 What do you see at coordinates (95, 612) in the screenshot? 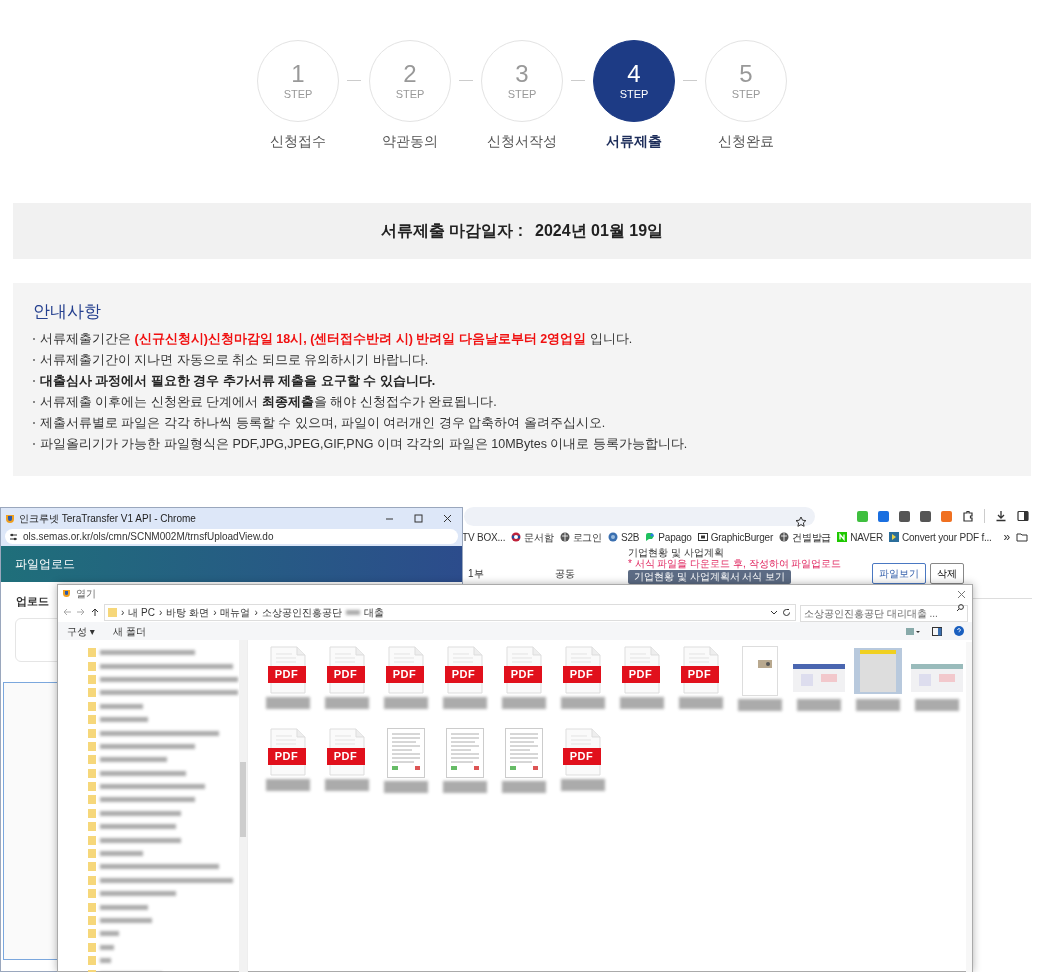
I see `up-icon` at bounding box center [95, 612].